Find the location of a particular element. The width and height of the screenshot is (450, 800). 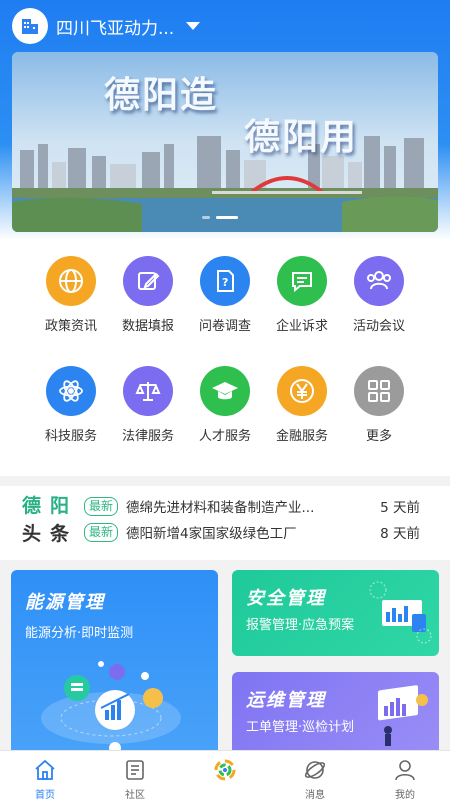

service-events-meetings: 活动会议 is located at coordinates (379, 295).